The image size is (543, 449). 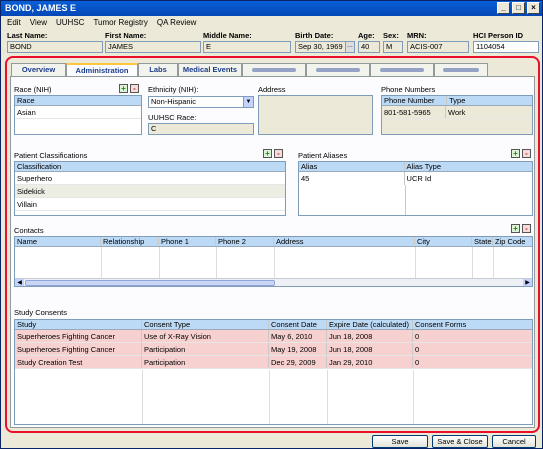 What do you see at coordinates (27, 35) in the screenshot?
I see `last-name-label: Last Name:` at bounding box center [27, 35].